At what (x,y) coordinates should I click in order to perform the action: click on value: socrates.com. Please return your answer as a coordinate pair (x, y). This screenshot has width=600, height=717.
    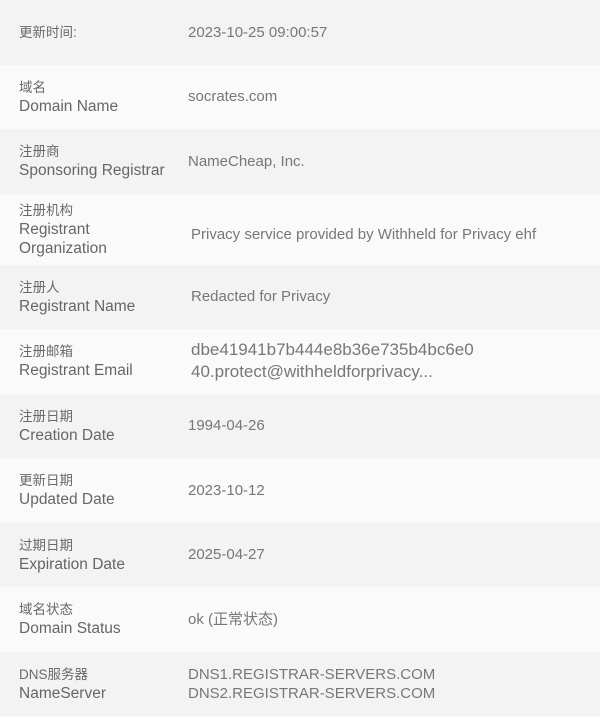
    Looking at the image, I should click on (233, 97).